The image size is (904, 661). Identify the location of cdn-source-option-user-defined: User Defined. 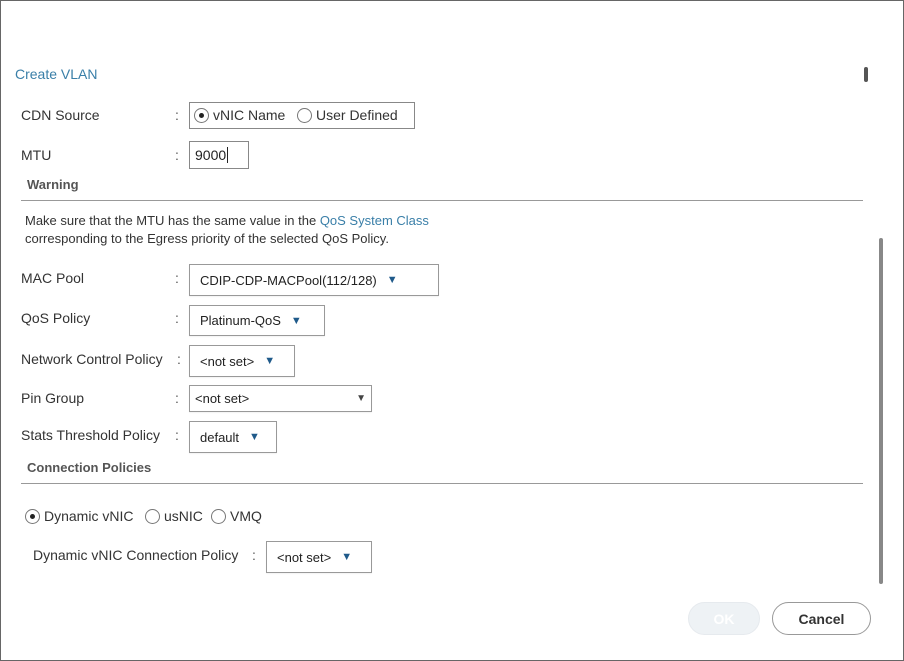
(347, 115).